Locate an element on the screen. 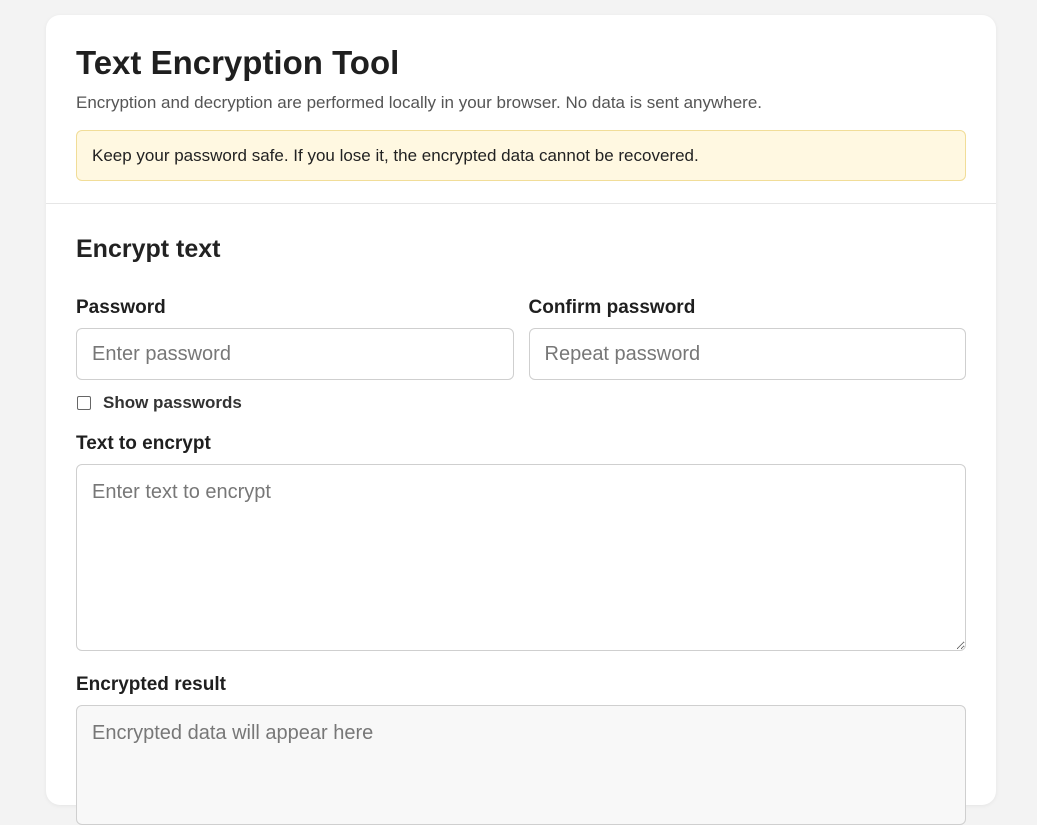 Image resolution: width=1037 pixels, height=825 pixels. confirm-password-group: Confirm password is located at coordinates (747, 338).